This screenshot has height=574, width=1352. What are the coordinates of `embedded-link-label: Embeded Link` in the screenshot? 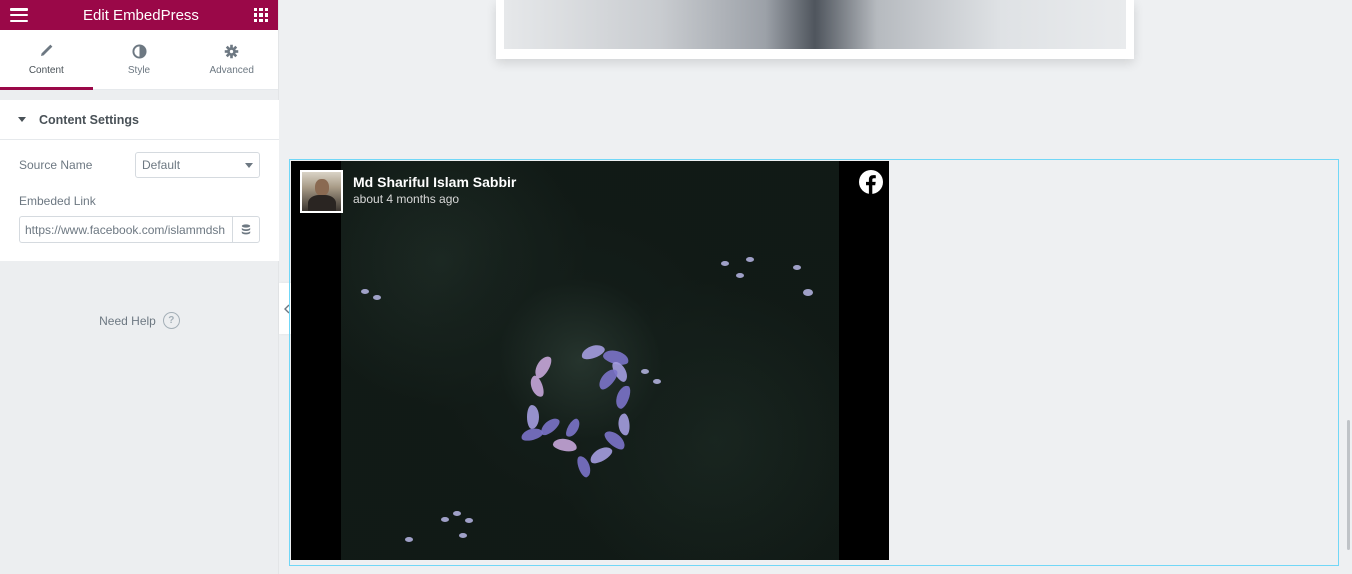 It's located at (57, 201).